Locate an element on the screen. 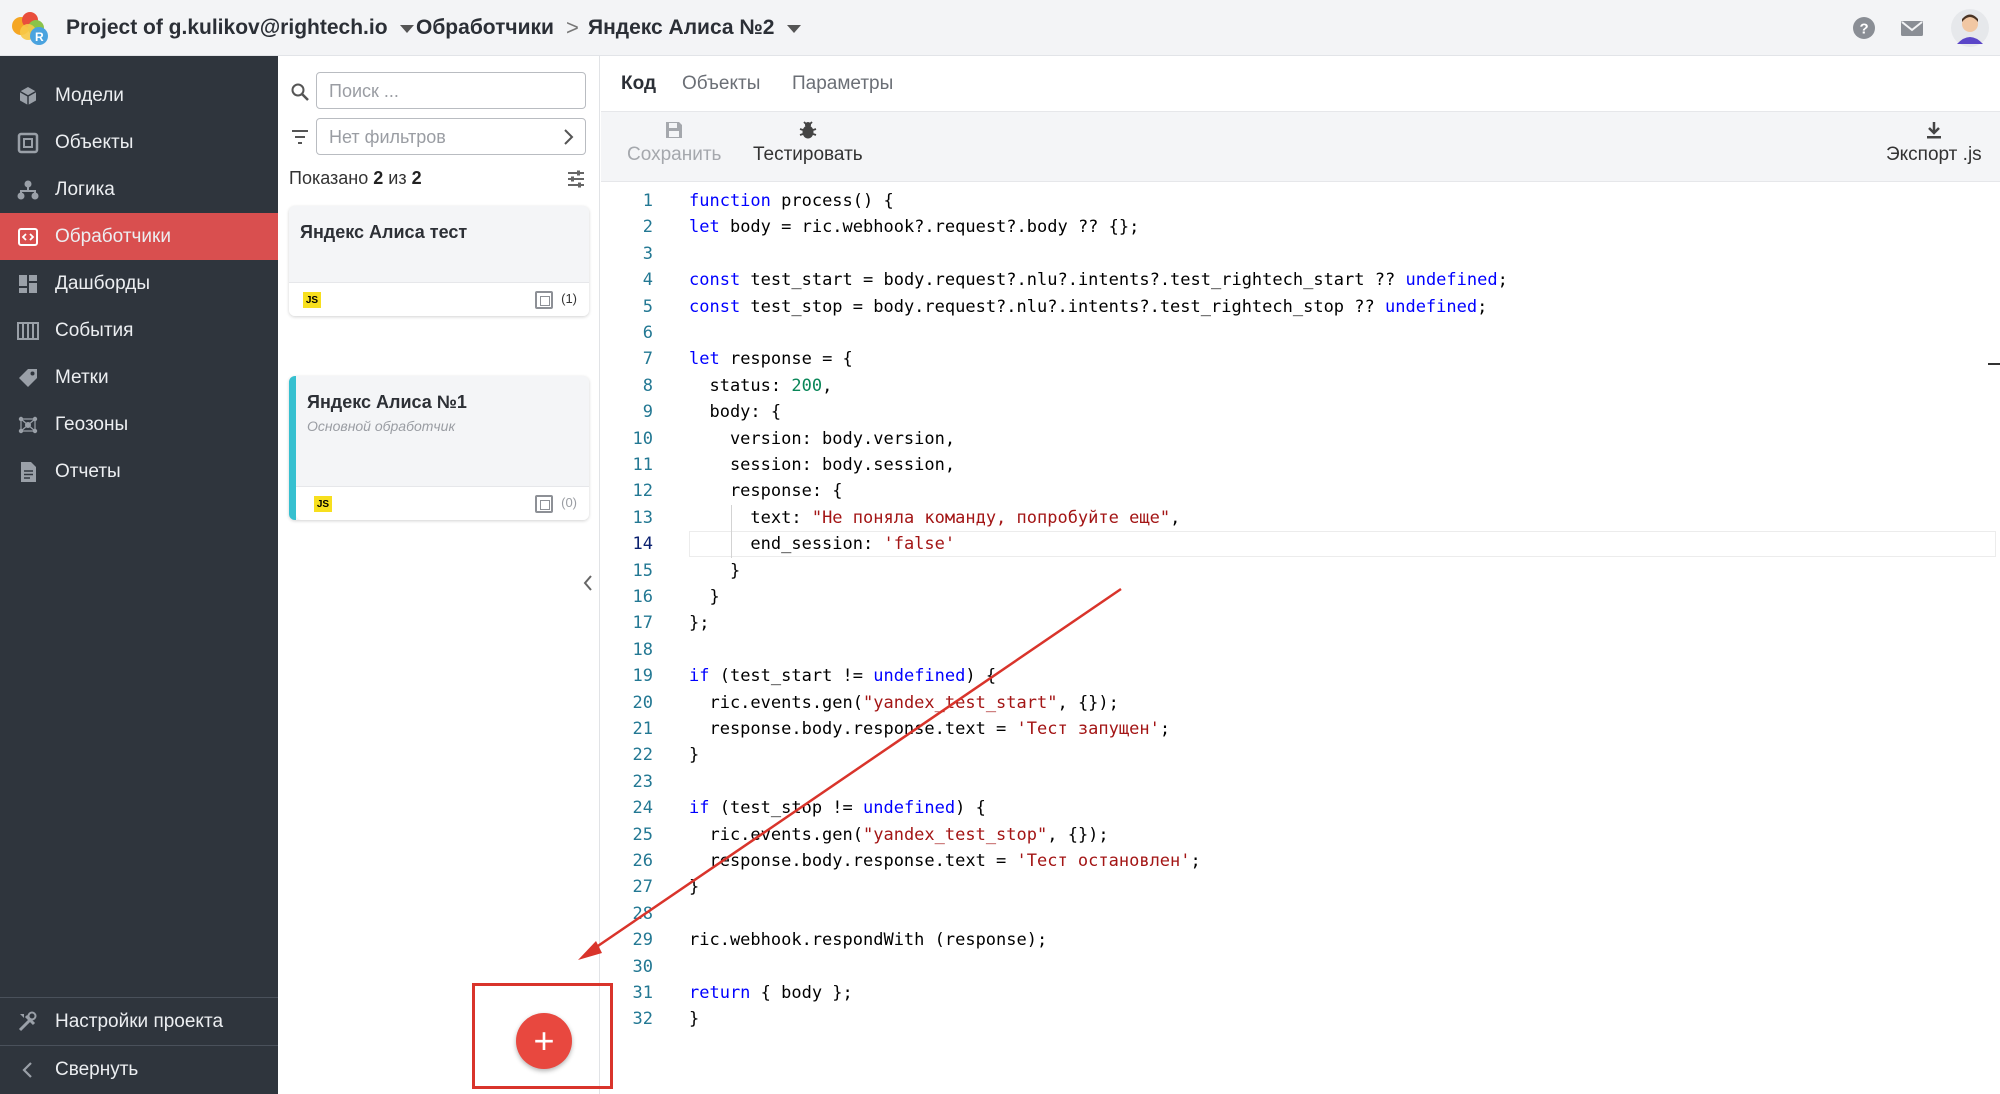 This screenshot has height=1094, width=2000. code-text: } is located at coordinates (715, 570).